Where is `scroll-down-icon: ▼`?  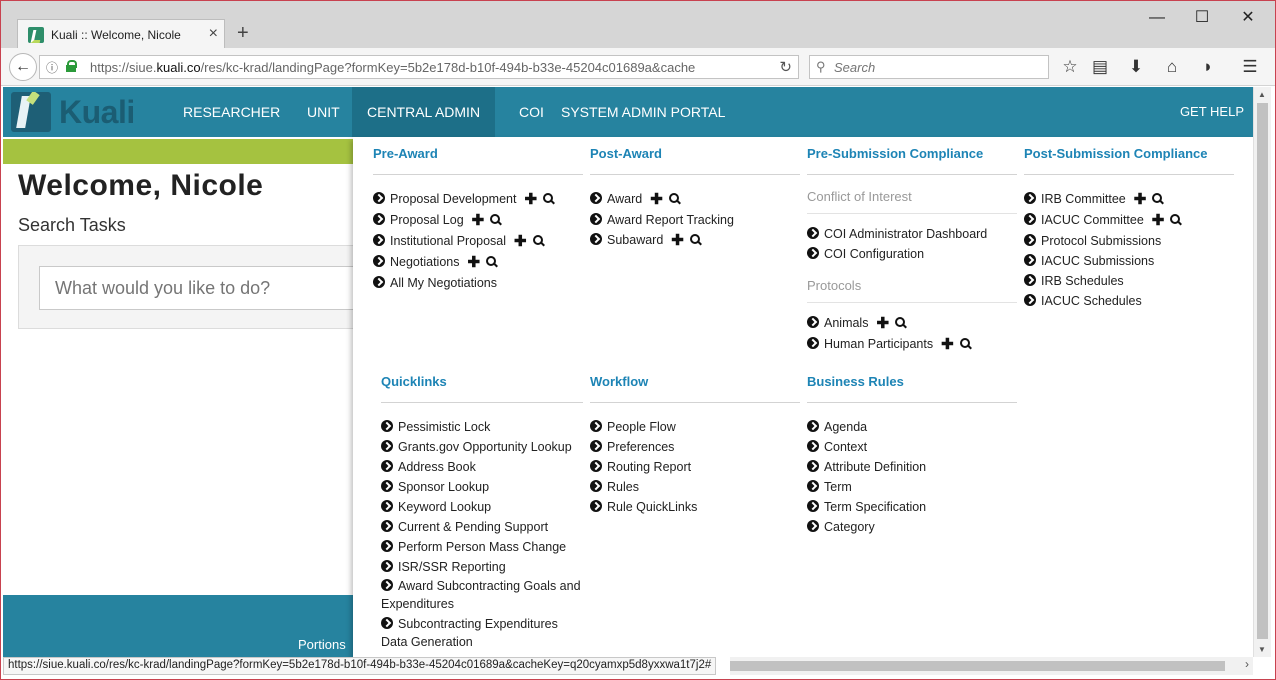 scroll-down-icon: ▼ is located at coordinates (1262, 649).